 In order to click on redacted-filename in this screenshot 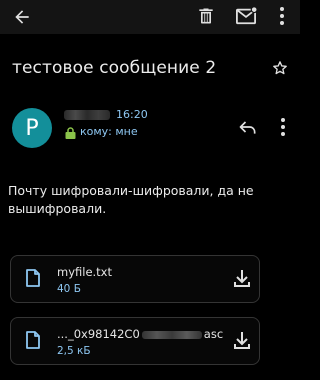, I will do `click(171, 334)`.